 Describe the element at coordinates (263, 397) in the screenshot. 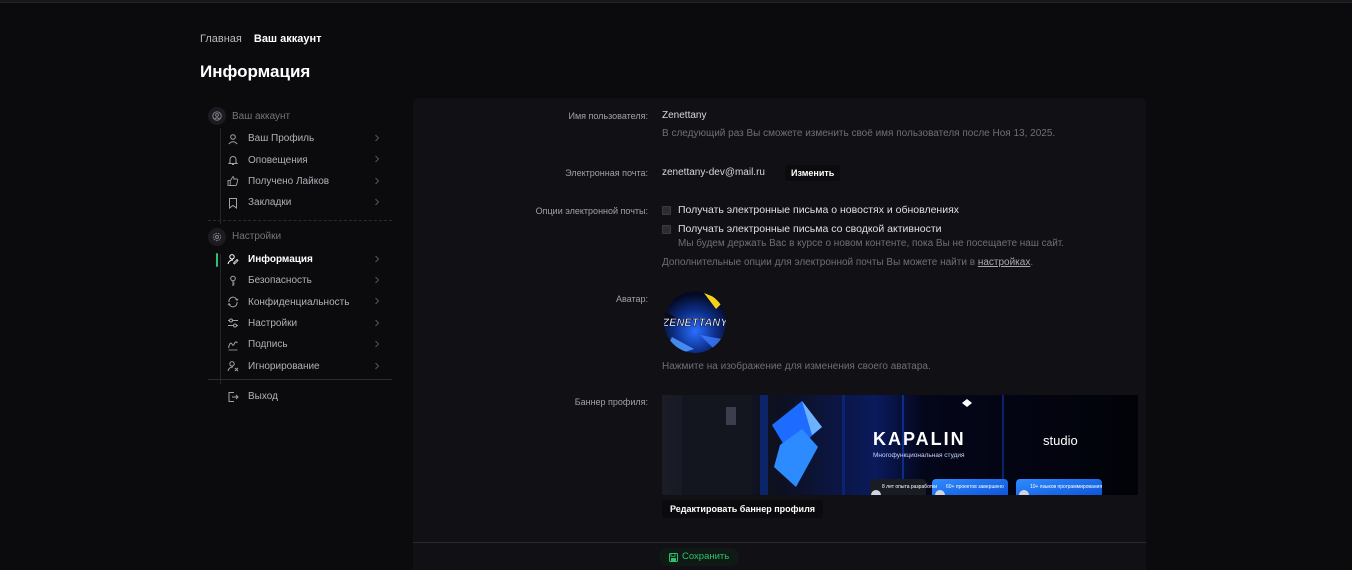

I see `sidebar-item-label: Выход` at that location.